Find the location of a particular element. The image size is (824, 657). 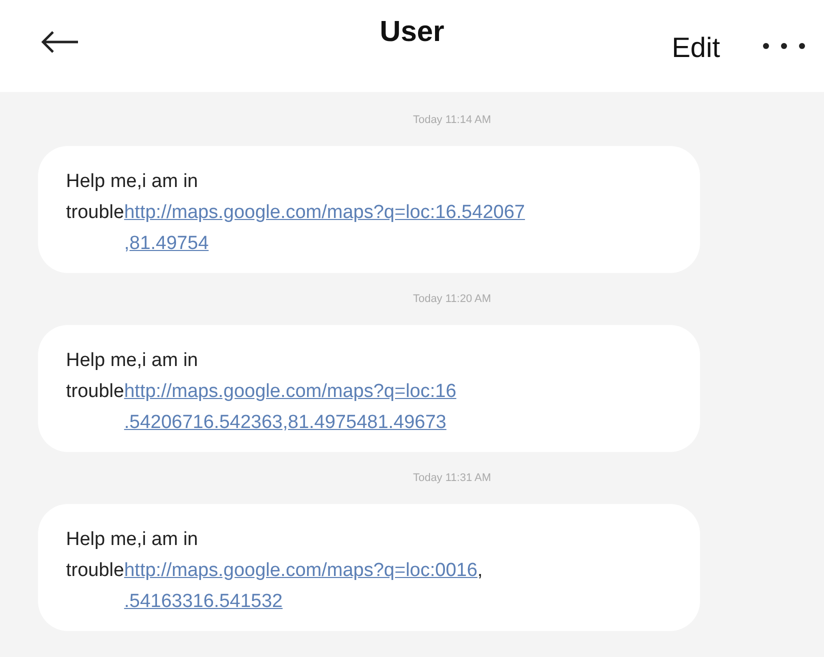

edit-button: Edit is located at coordinates (696, 48).